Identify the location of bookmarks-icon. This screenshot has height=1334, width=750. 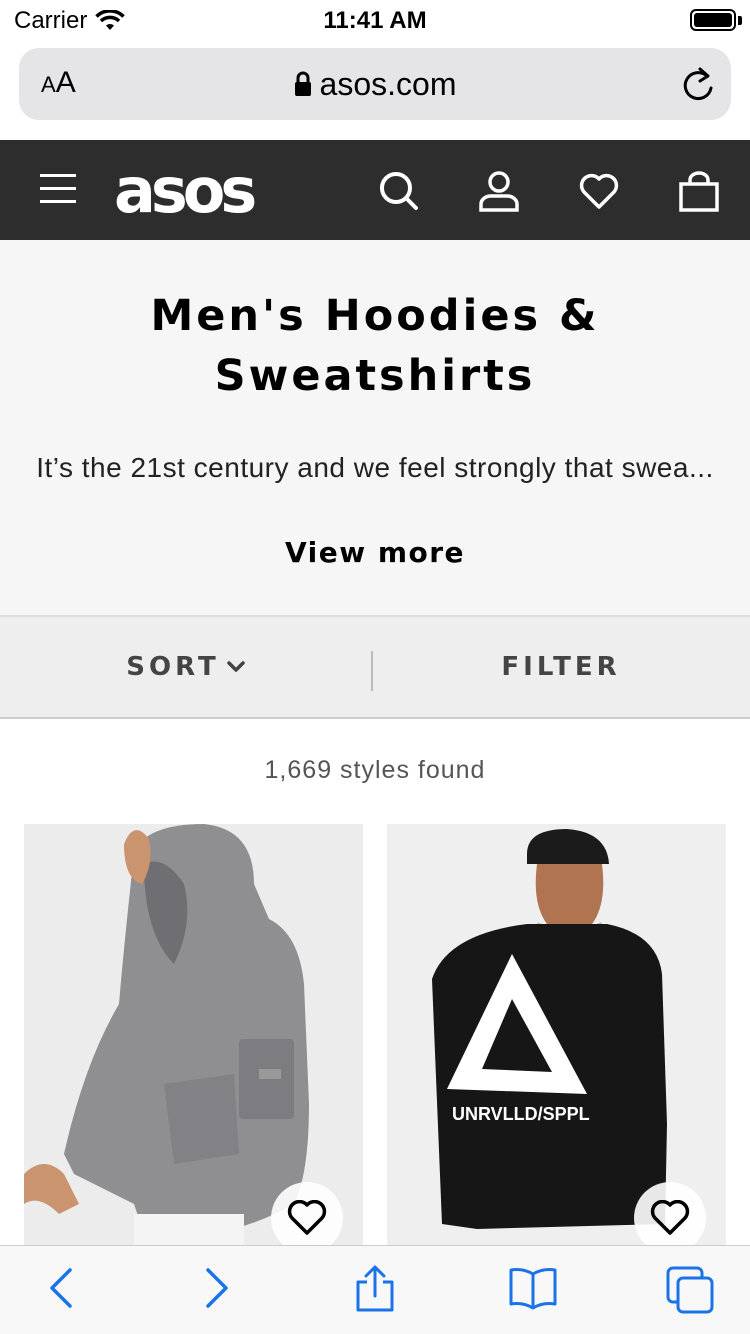
(533, 1288).